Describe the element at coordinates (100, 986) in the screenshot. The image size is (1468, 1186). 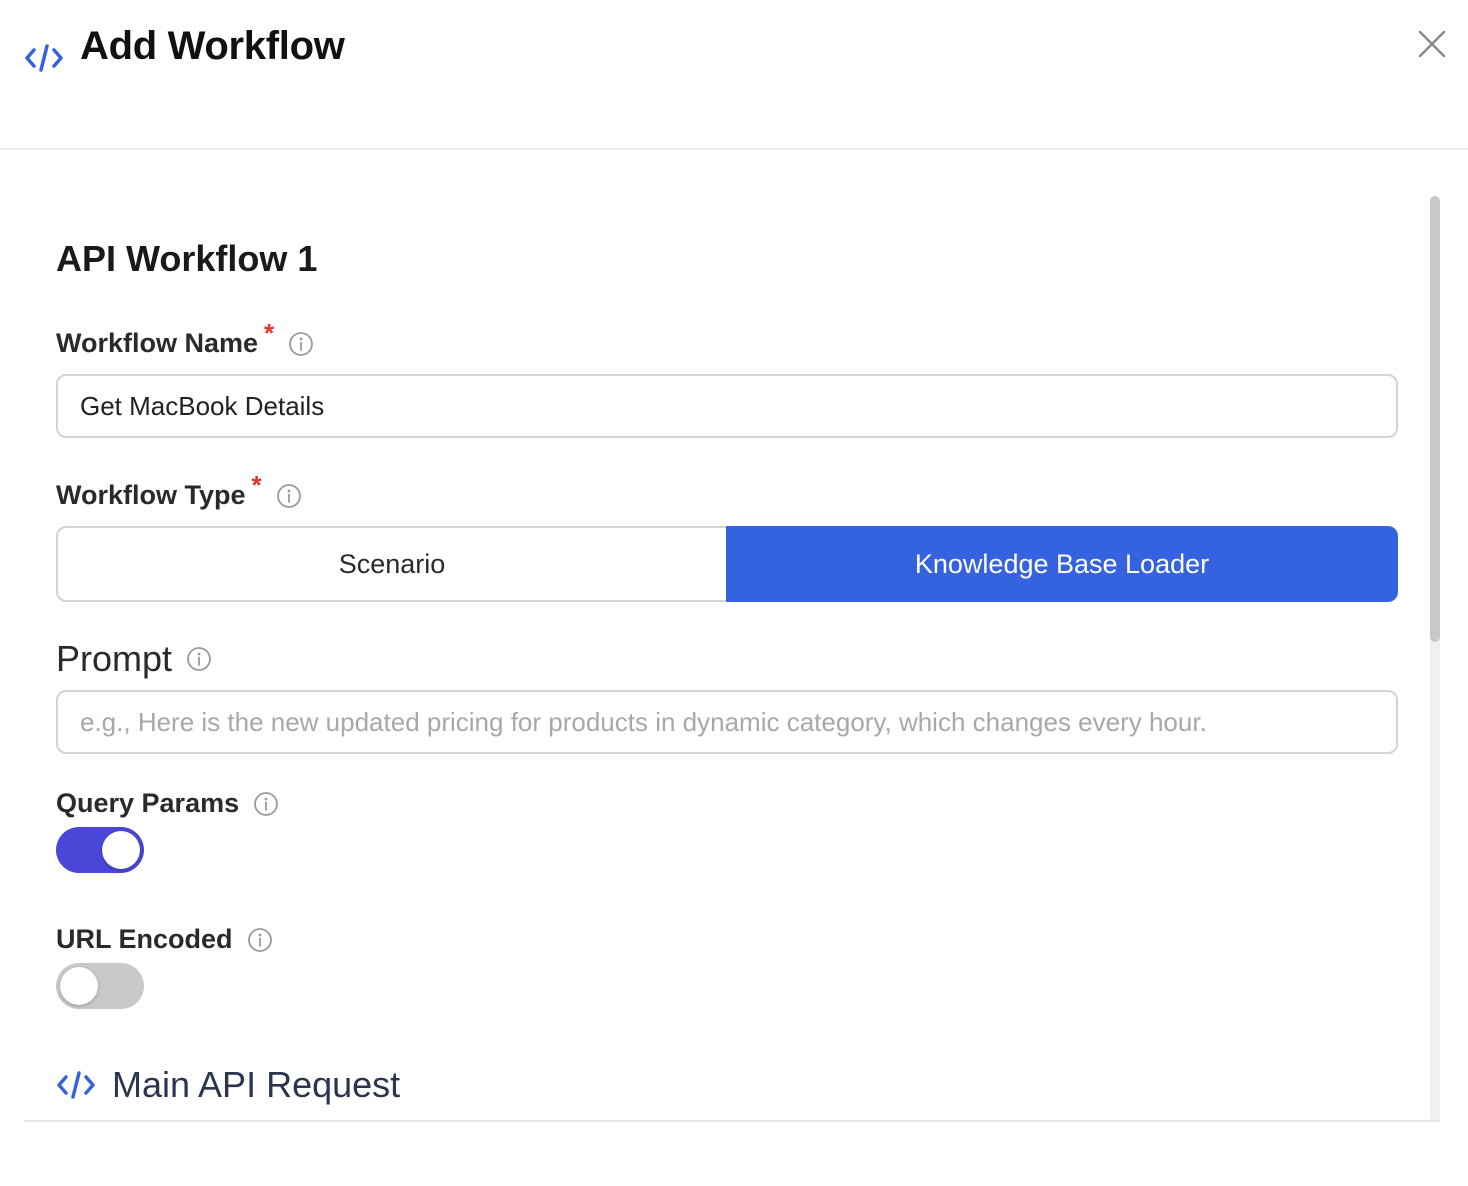
I see `url-encoded-toggle` at that location.